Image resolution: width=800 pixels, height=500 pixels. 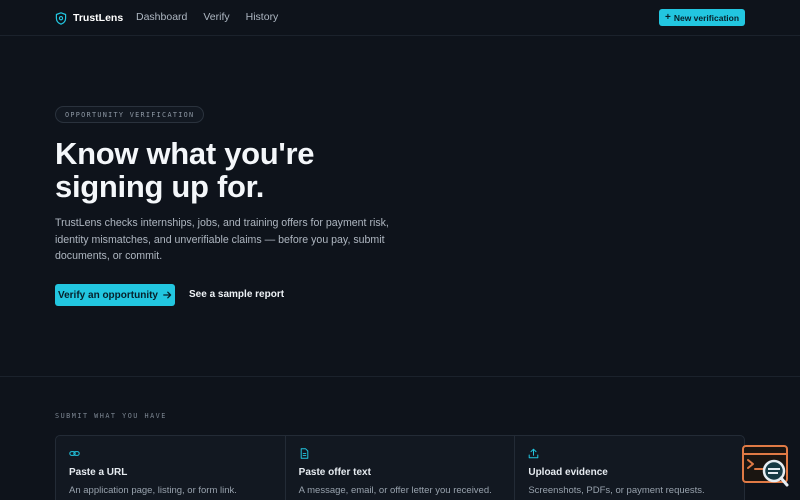 What do you see at coordinates (236, 294) in the screenshot?
I see `sample-report-link: See a sample report` at bounding box center [236, 294].